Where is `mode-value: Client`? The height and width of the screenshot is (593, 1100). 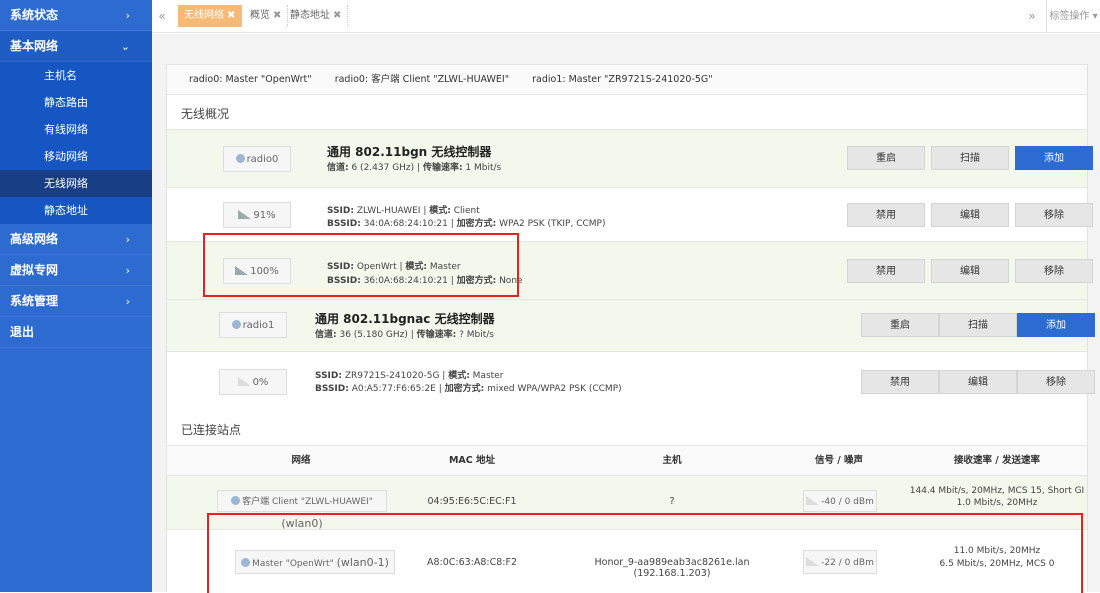
mode-value: Client is located at coordinates (465, 211).